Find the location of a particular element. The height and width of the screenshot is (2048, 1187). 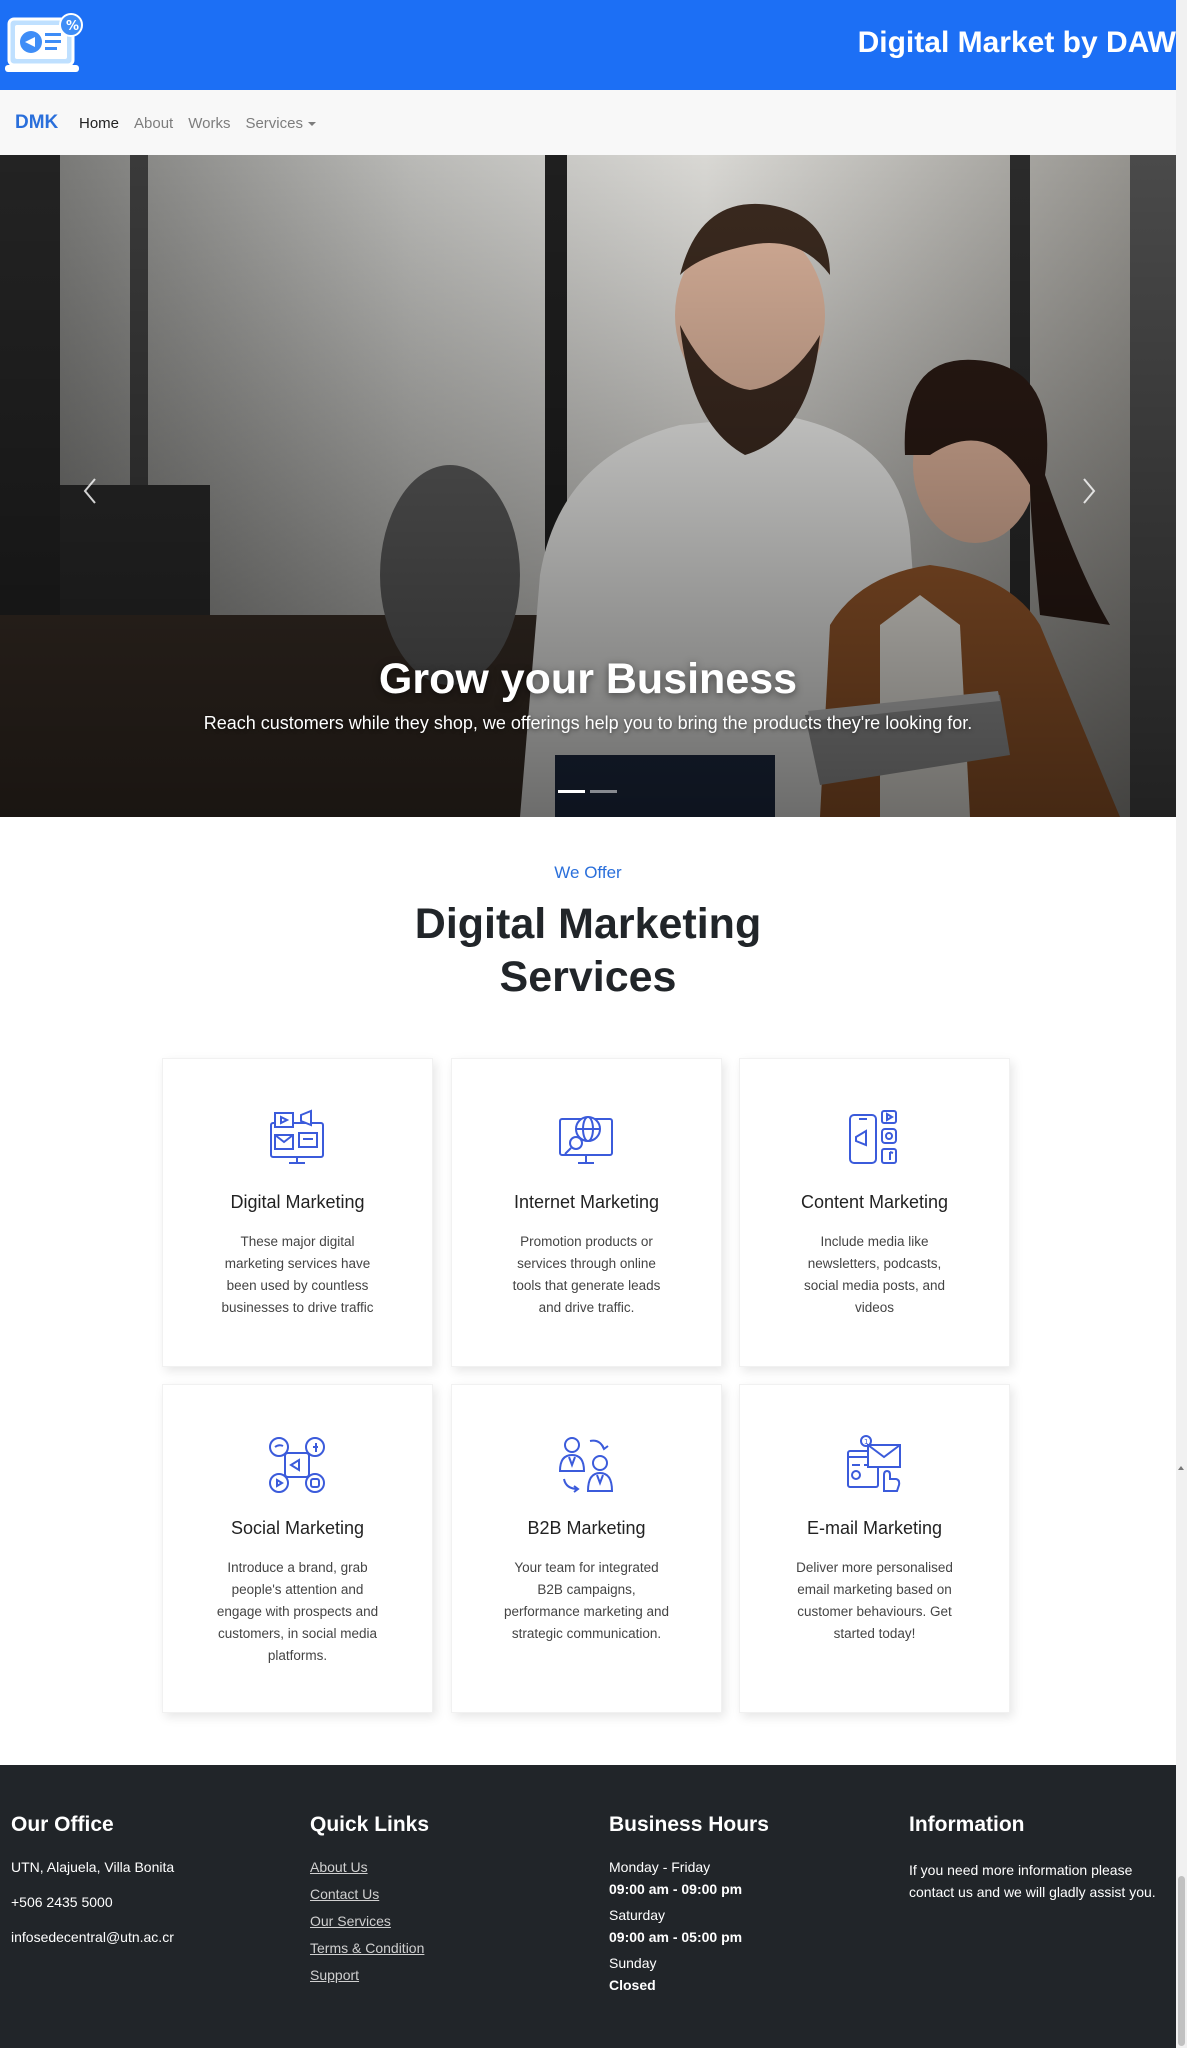

card-title: E-mail Marketing is located at coordinates (874, 1528).